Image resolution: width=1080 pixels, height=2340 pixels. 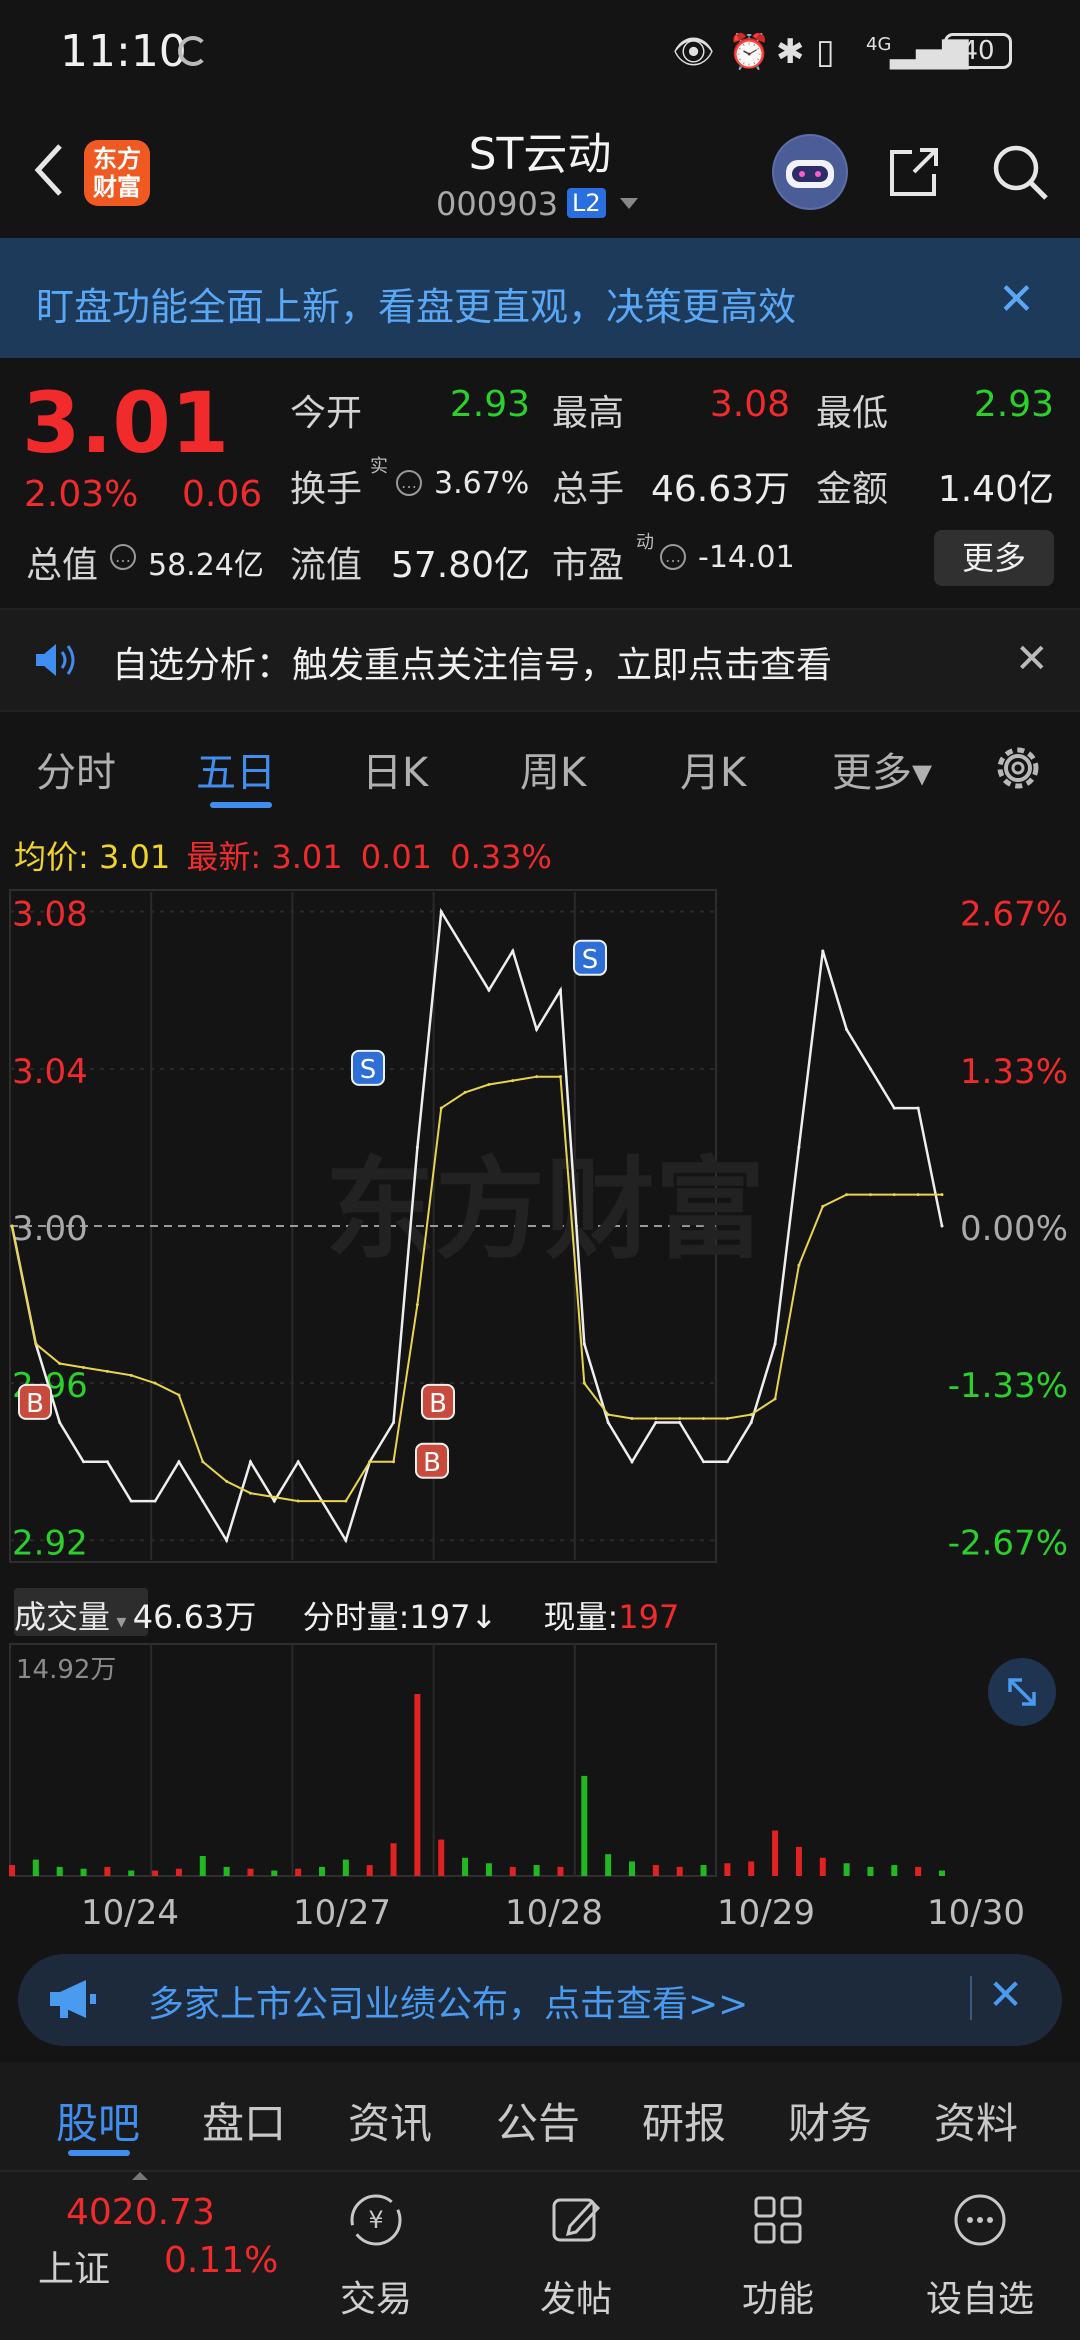 What do you see at coordinates (810, 172) in the screenshot?
I see `robot-assistant-icon` at bounding box center [810, 172].